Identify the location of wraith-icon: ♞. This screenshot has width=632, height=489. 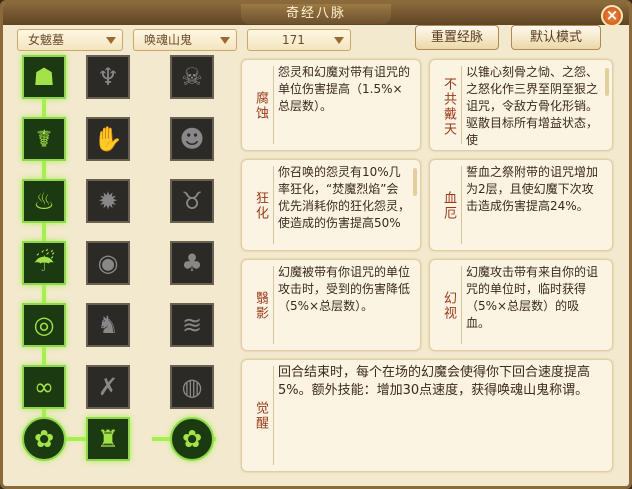
(108, 325).